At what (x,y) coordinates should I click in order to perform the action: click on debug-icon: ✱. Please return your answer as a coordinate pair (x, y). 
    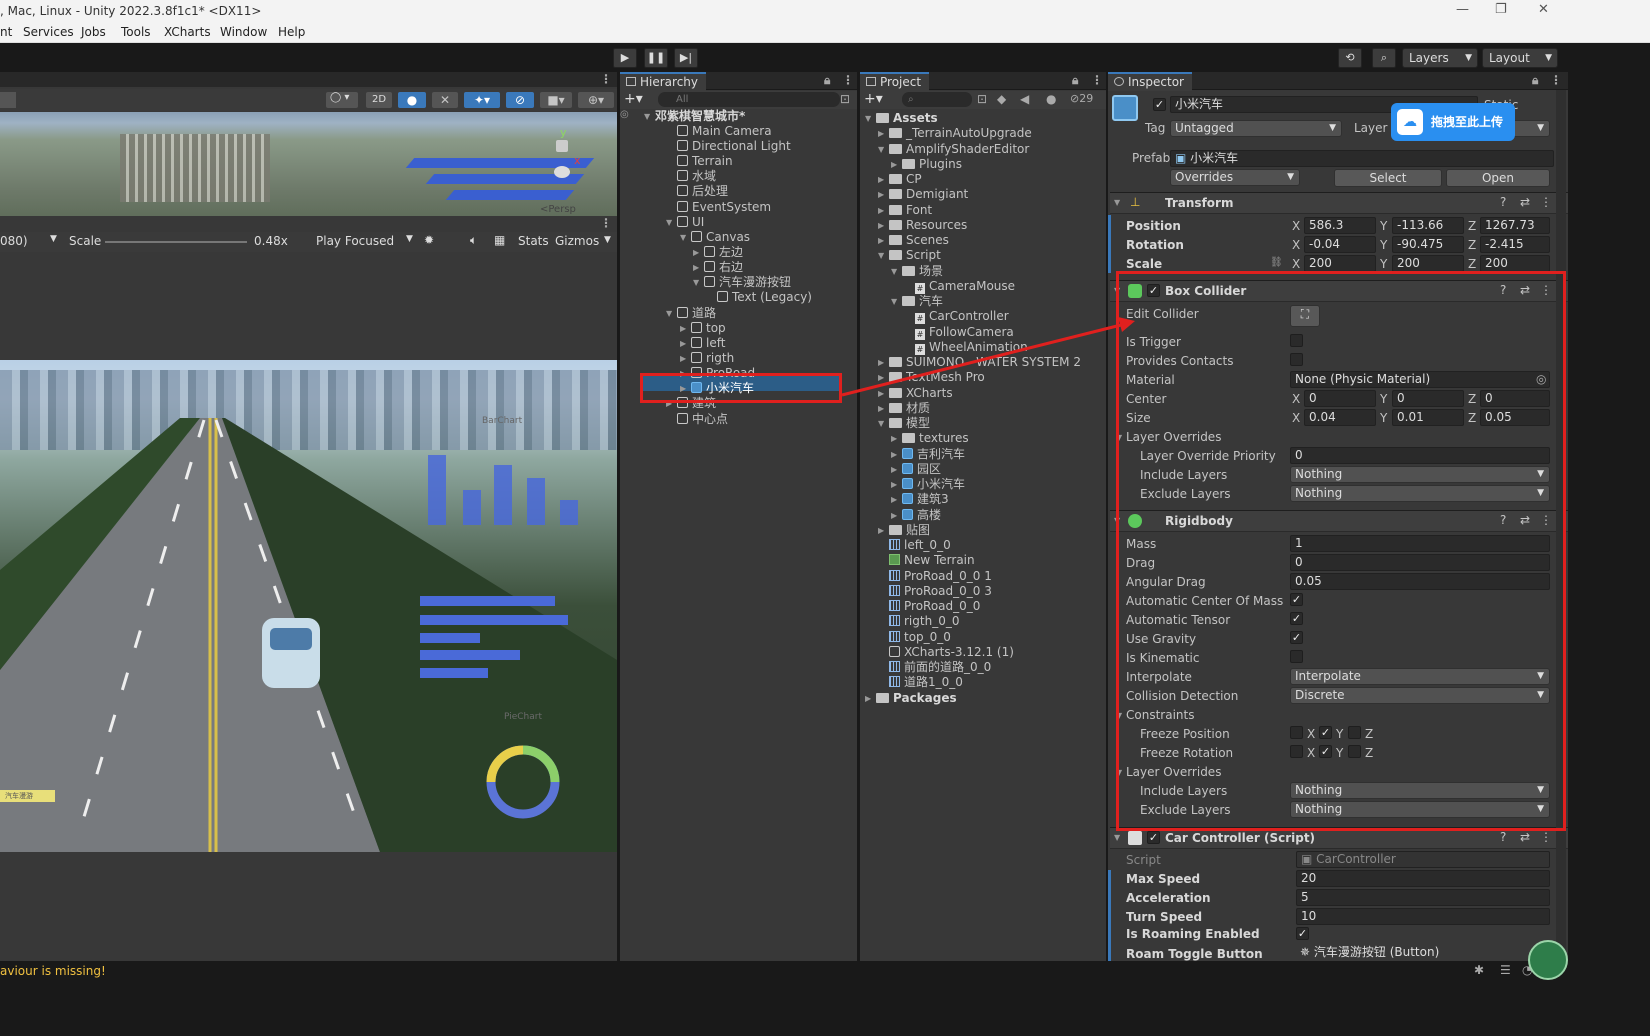
    Looking at the image, I should click on (1479, 970).